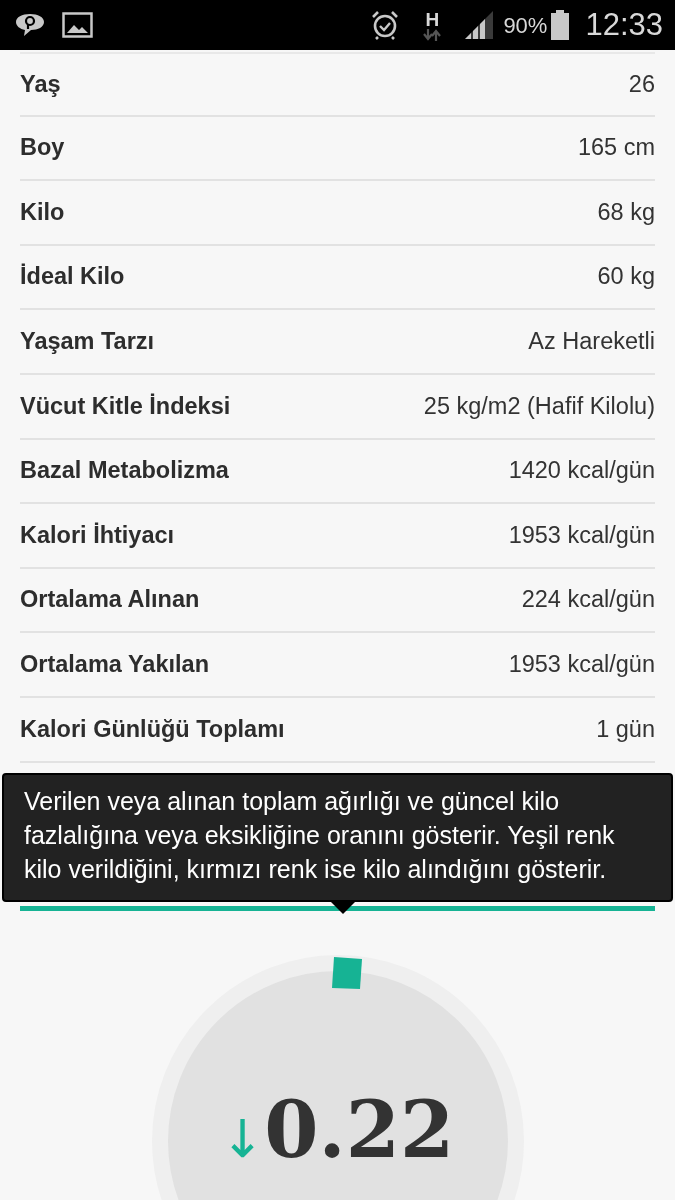  Describe the element at coordinates (432, 19) in the screenshot. I see `network-type-label: H` at that location.